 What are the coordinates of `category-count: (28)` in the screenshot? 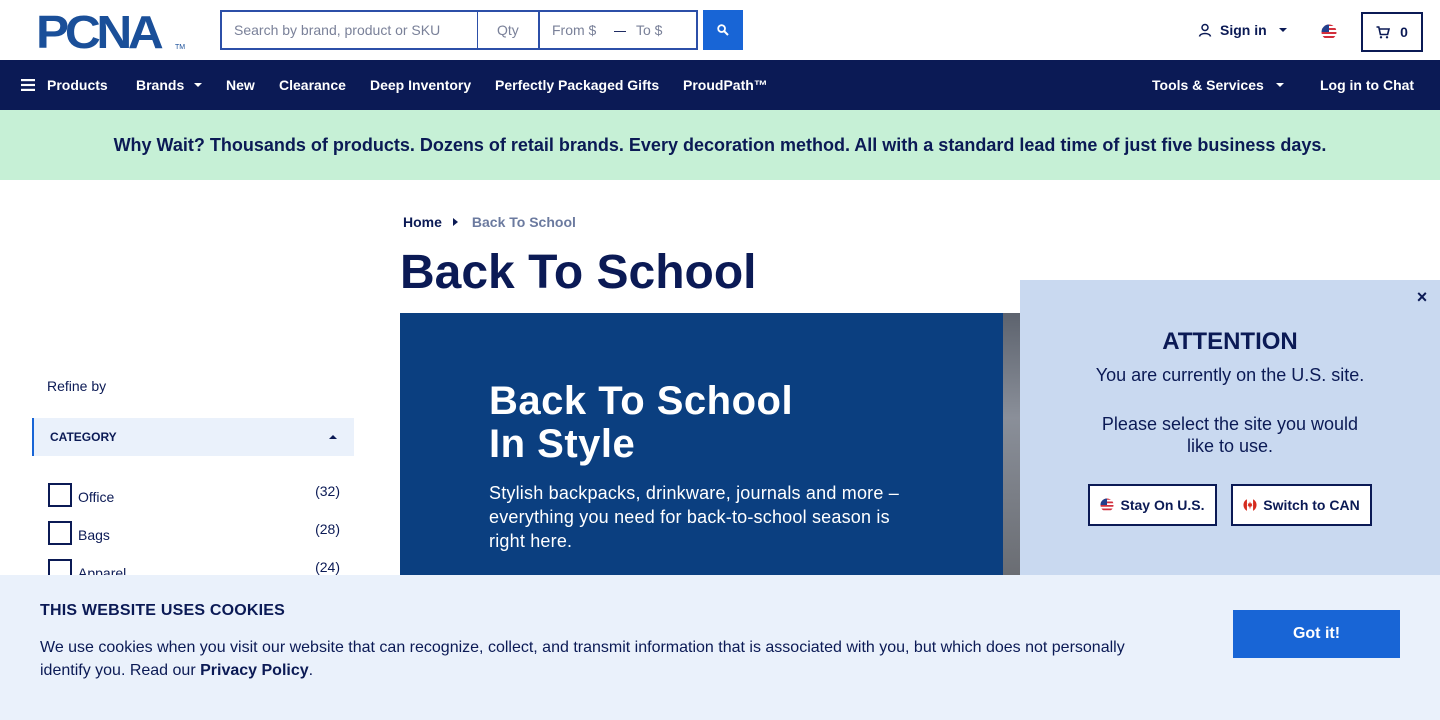 It's located at (327, 529).